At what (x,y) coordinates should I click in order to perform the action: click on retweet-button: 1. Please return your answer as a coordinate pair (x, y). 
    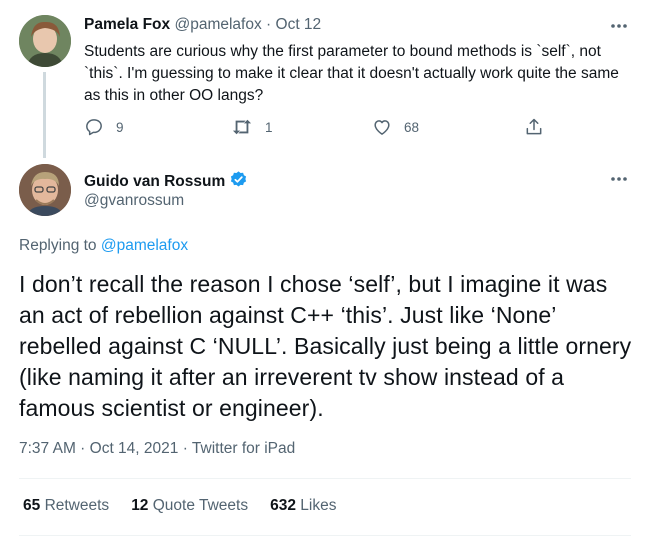
    Looking at the image, I should click on (252, 127).